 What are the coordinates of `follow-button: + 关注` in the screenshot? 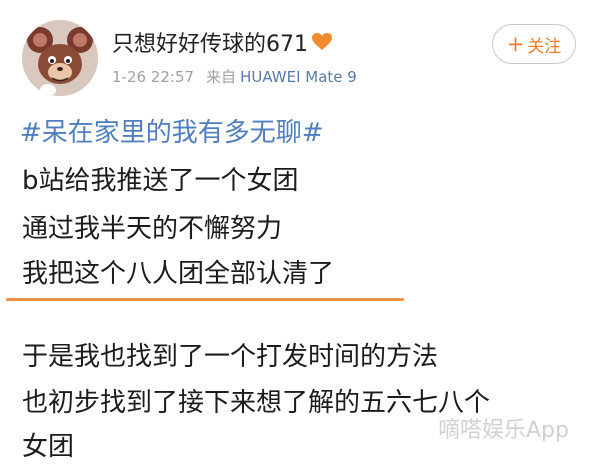 It's located at (534, 44).